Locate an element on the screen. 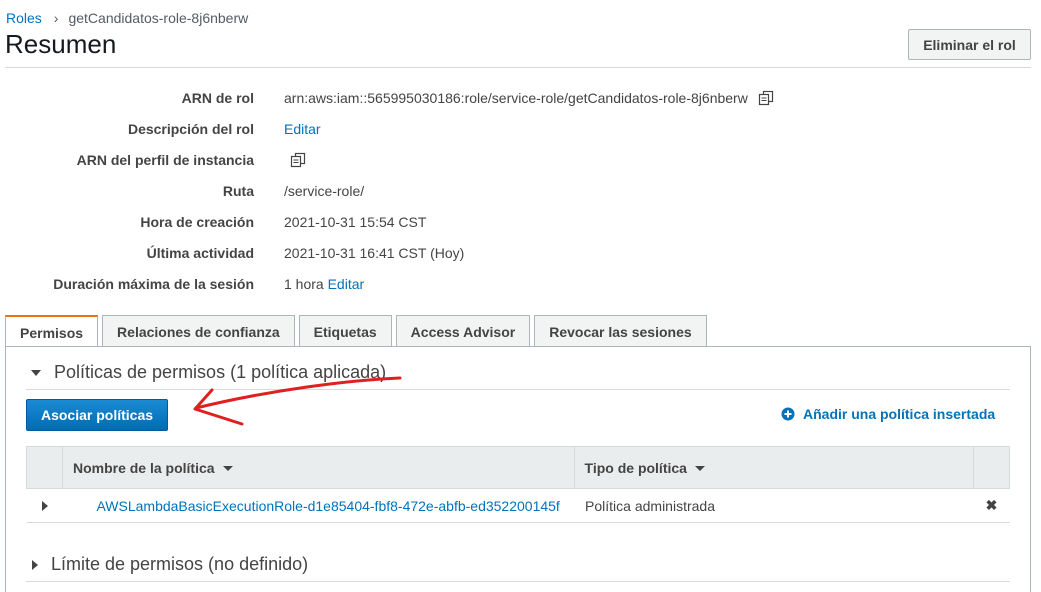 Image resolution: width=1041 pixels, height=592 pixels. add-inline-policy-link: Añadir una política insertada is located at coordinates (888, 414).